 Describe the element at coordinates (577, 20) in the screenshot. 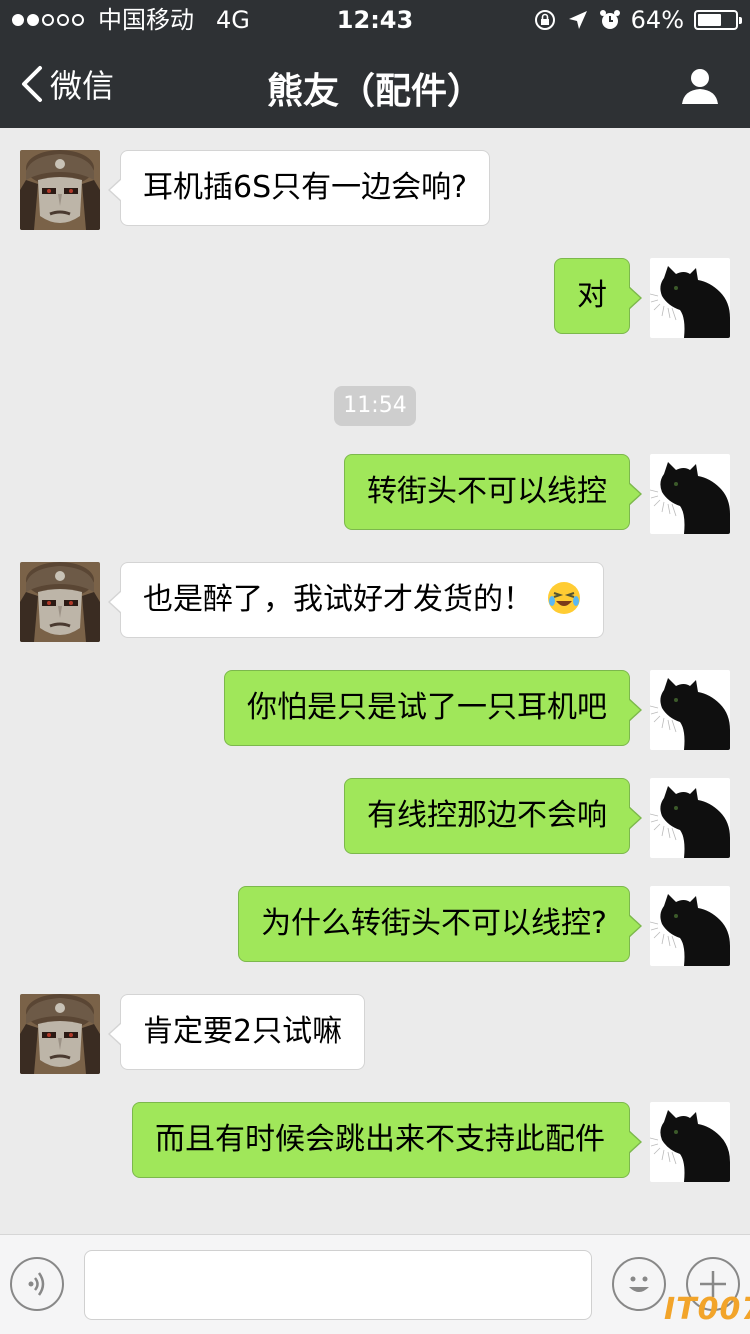

I see `location-icon` at that location.